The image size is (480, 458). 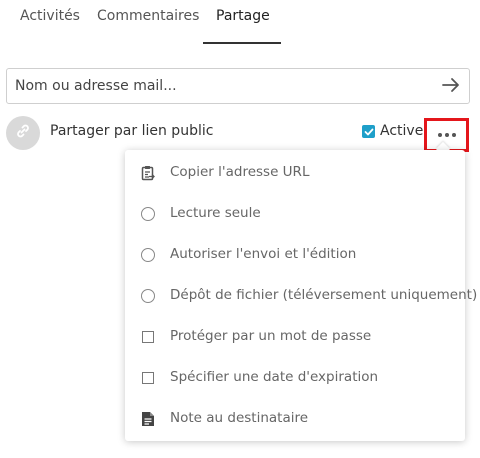 What do you see at coordinates (50, 16) in the screenshot?
I see `tab-activites: Activités` at bounding box center [50, 16].